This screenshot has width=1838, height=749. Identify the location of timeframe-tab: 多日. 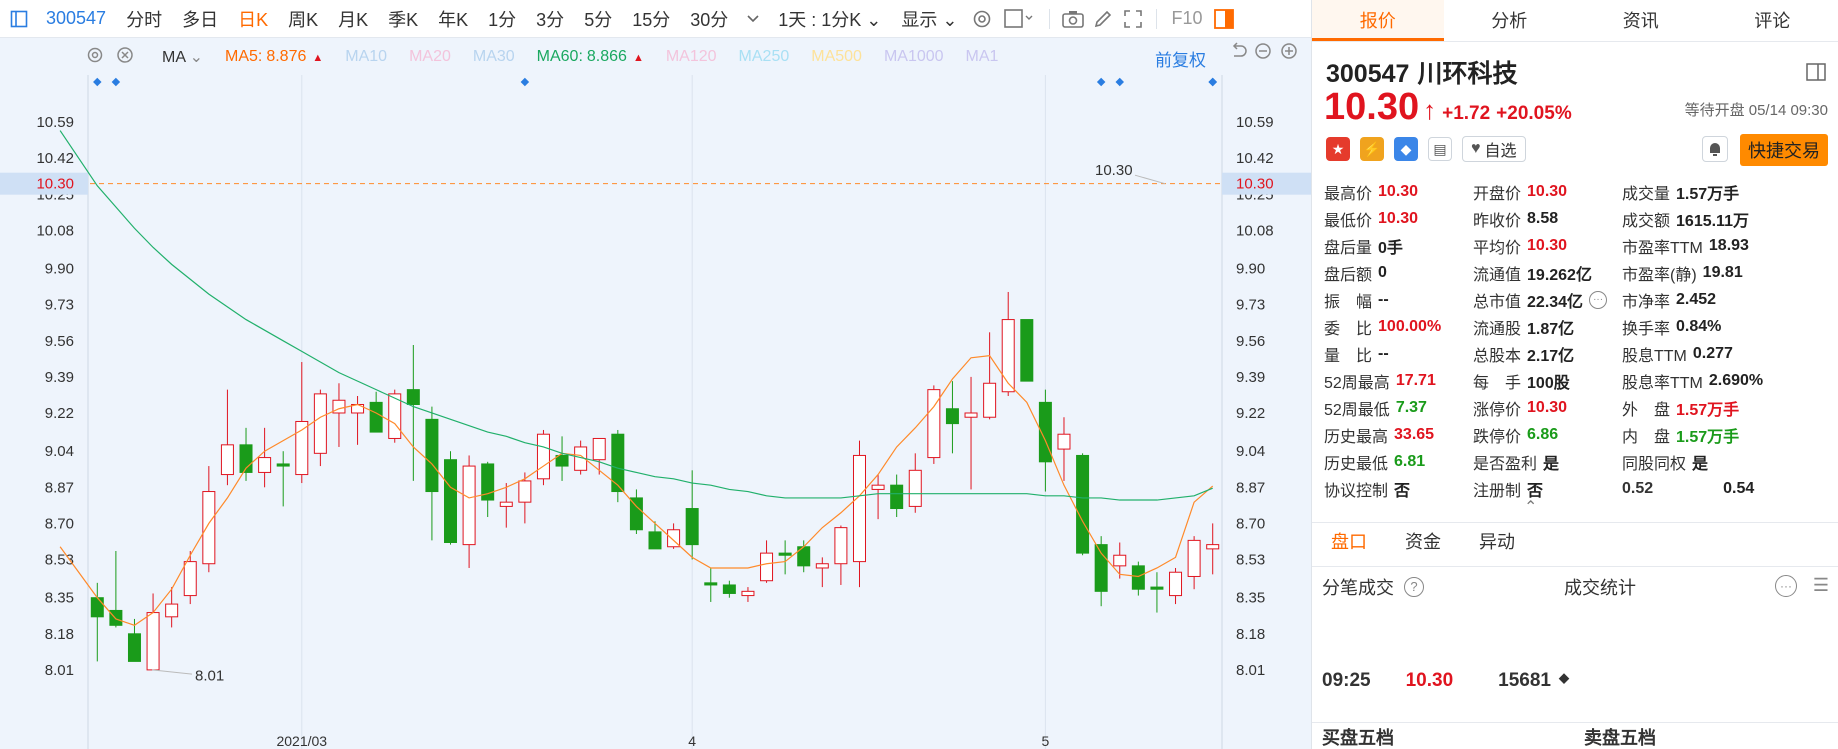
(200, 19).